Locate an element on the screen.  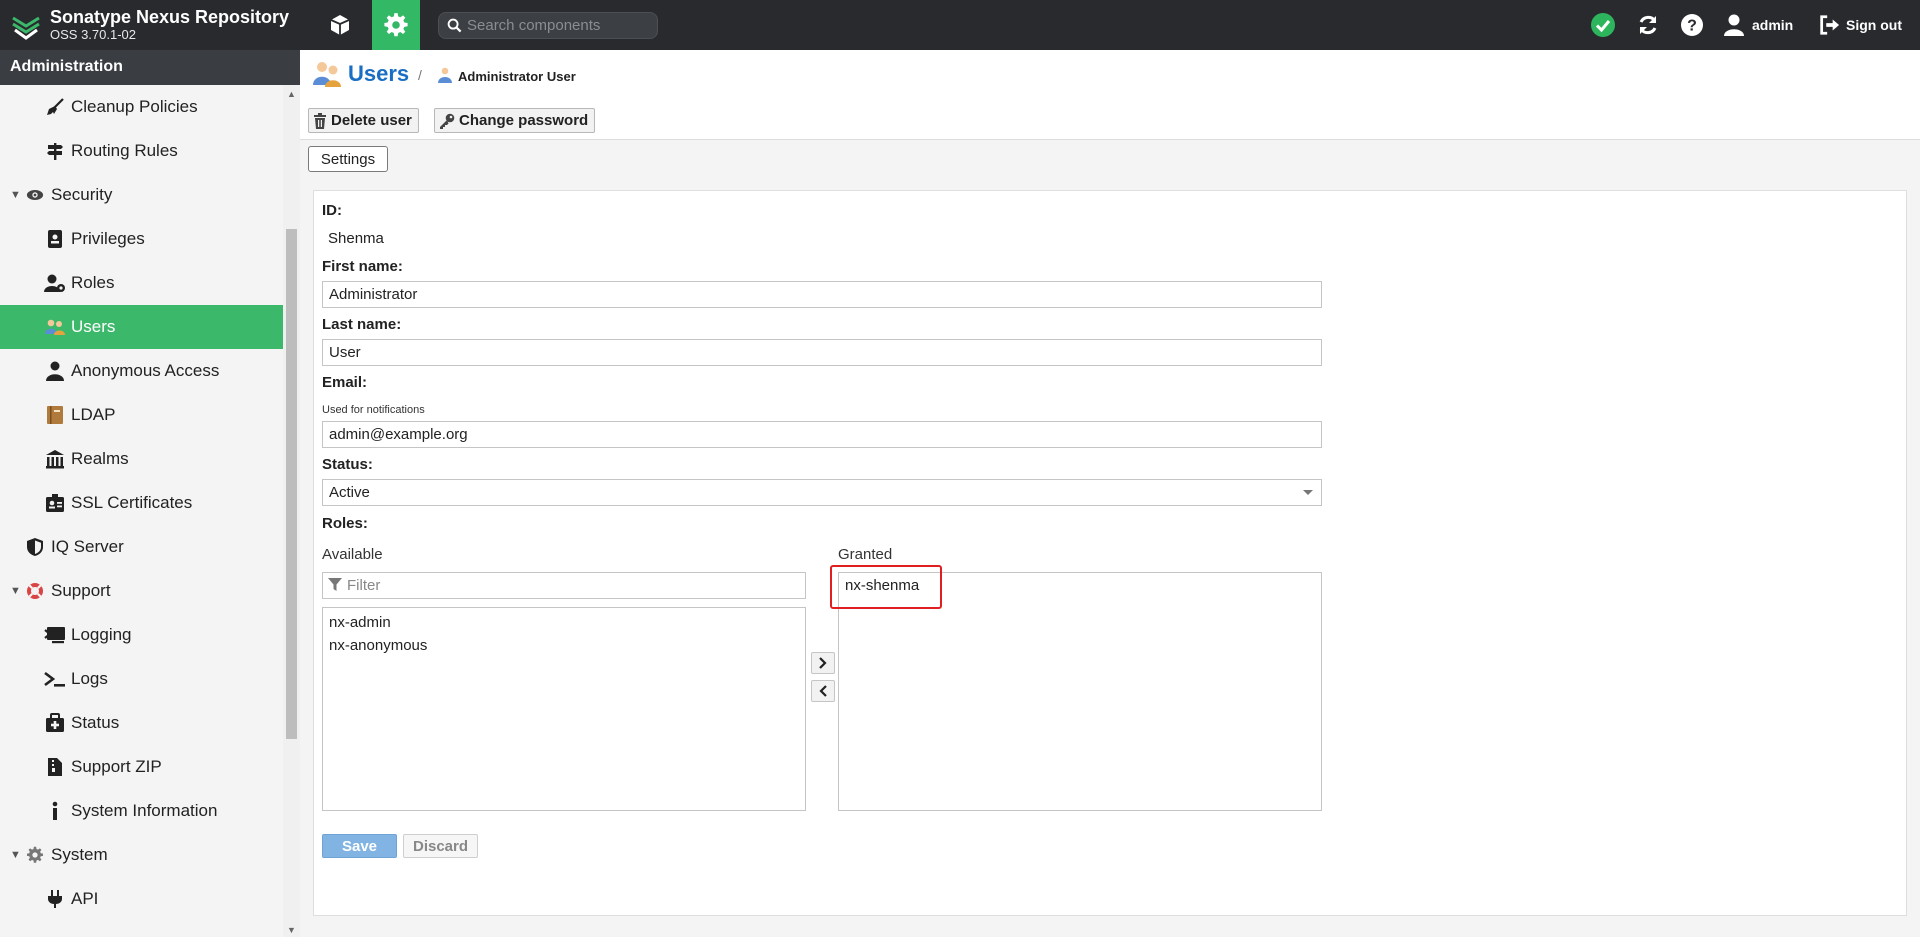
sidebar-item-label: API is located at coordinates (85, 898).